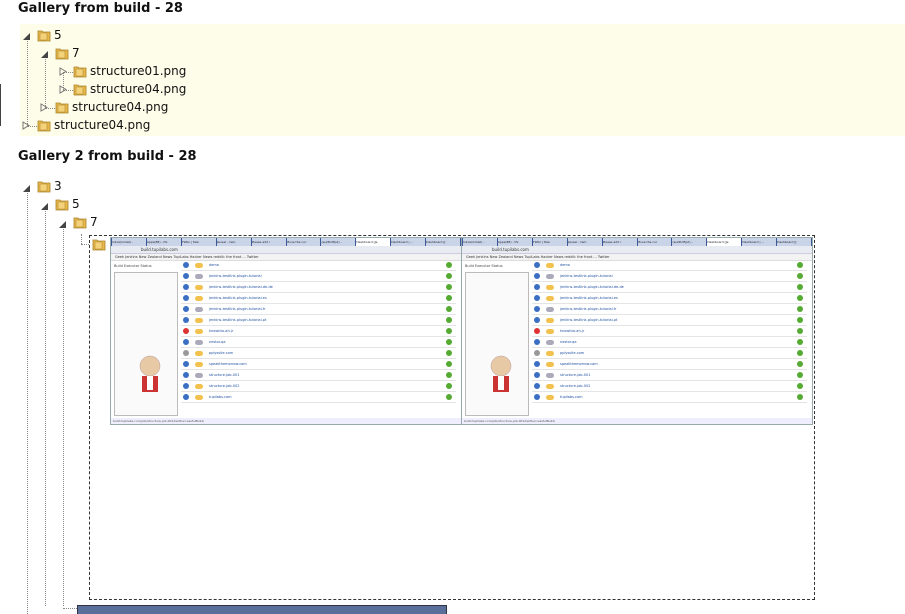 The image size is (905, 614). I want to click on node-label: 3, so click(58, 186).